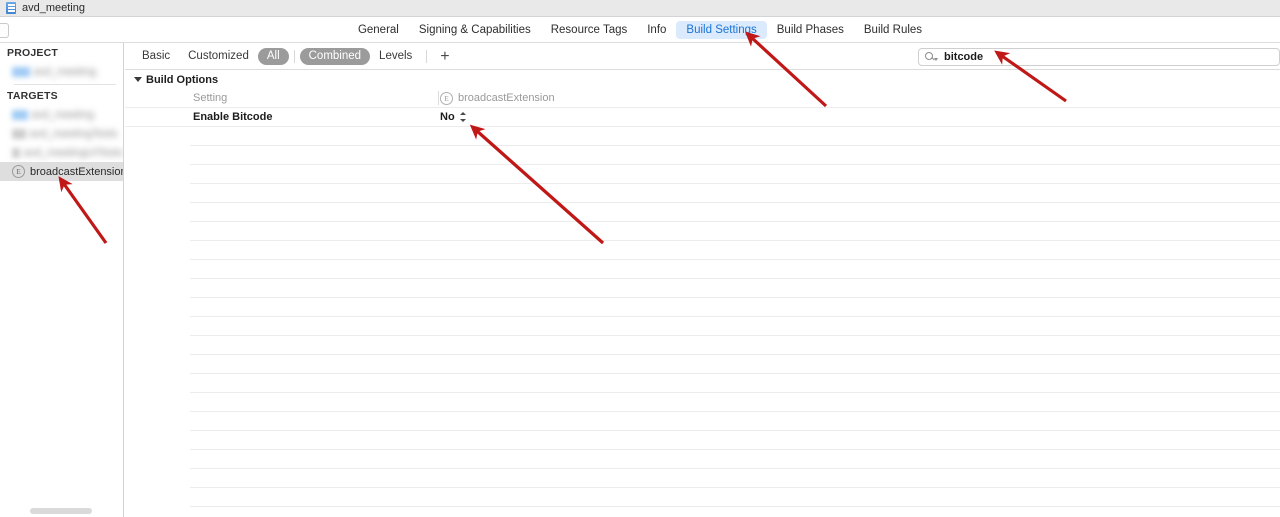 Image resolution: width=1280 pixels, height=517 pixels. Describe the element at coordinates (463, 117) in the screenshot. I see `value-stepper-icon` at that location.